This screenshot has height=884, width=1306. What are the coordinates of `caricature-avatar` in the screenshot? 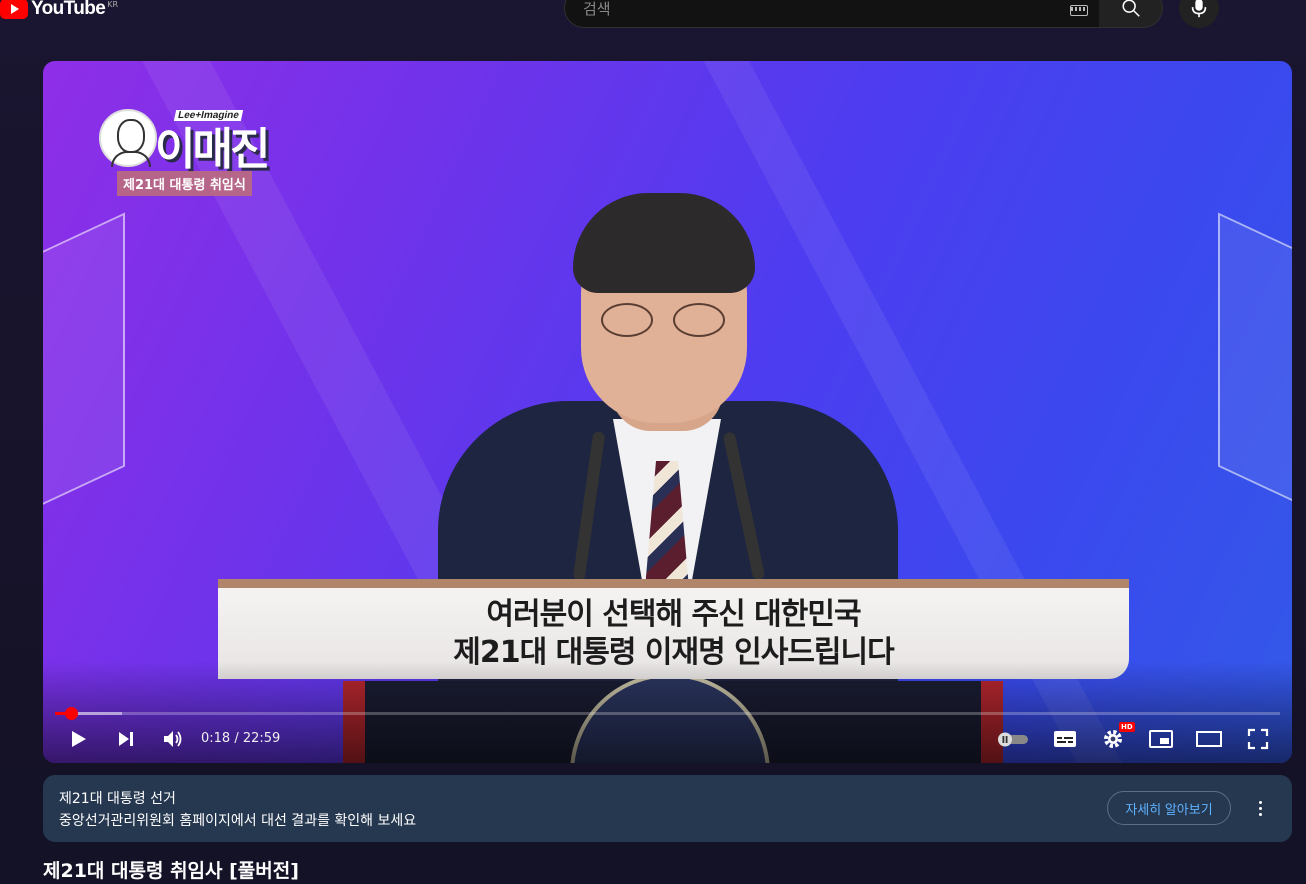 It's located at (128, 138).